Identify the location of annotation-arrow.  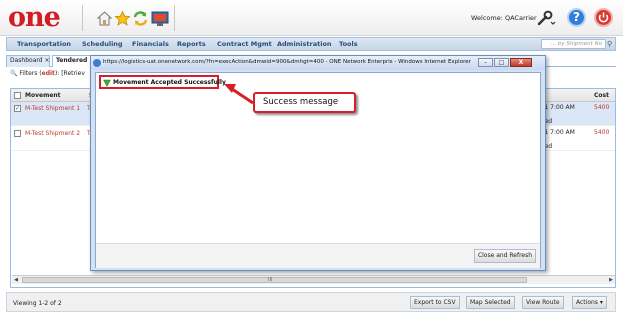
(239, 94).